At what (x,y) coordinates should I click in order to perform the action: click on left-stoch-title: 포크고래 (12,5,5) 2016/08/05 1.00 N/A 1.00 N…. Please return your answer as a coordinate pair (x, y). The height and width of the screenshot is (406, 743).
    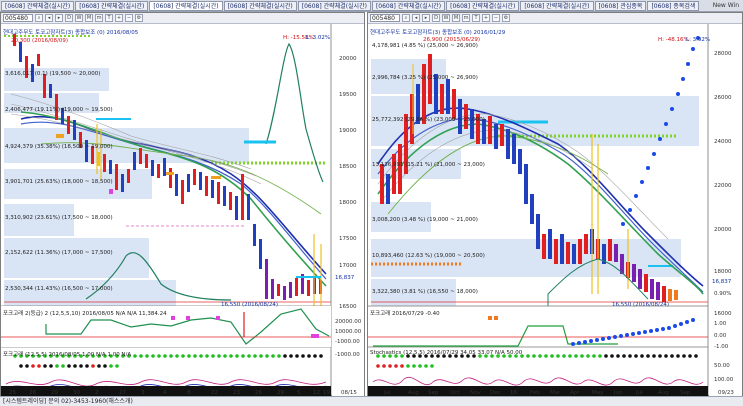
    Looking at the image, I should click on (67, 355).